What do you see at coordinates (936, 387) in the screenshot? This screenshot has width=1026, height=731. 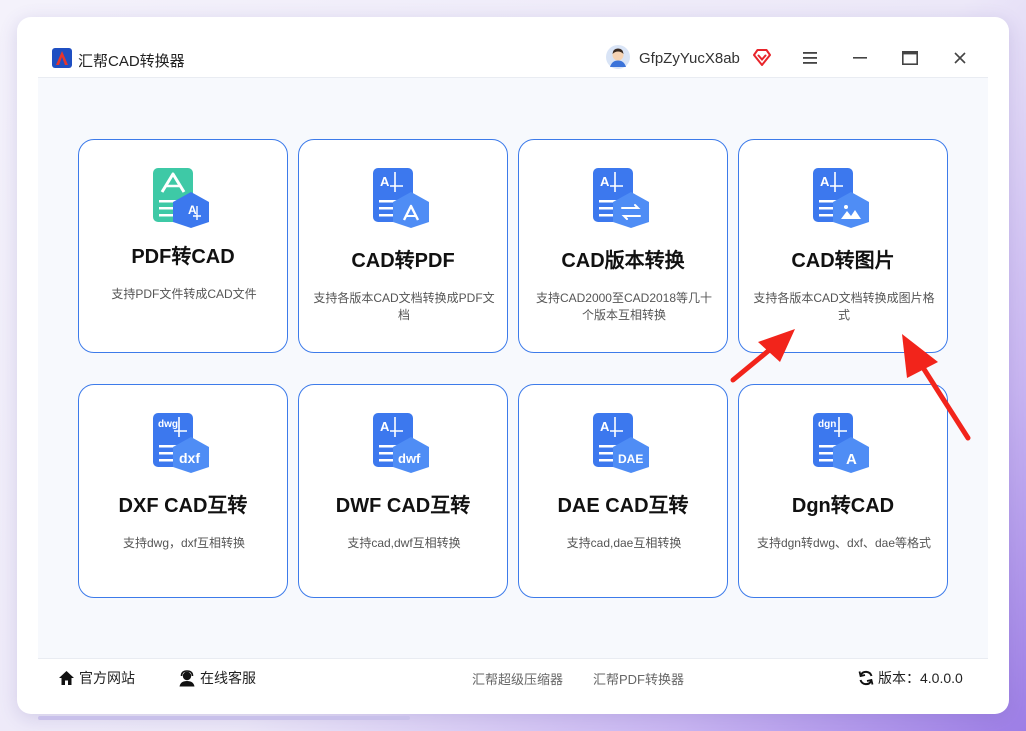 I see `annotation-arrow-right` at bounding box center [936, 387].